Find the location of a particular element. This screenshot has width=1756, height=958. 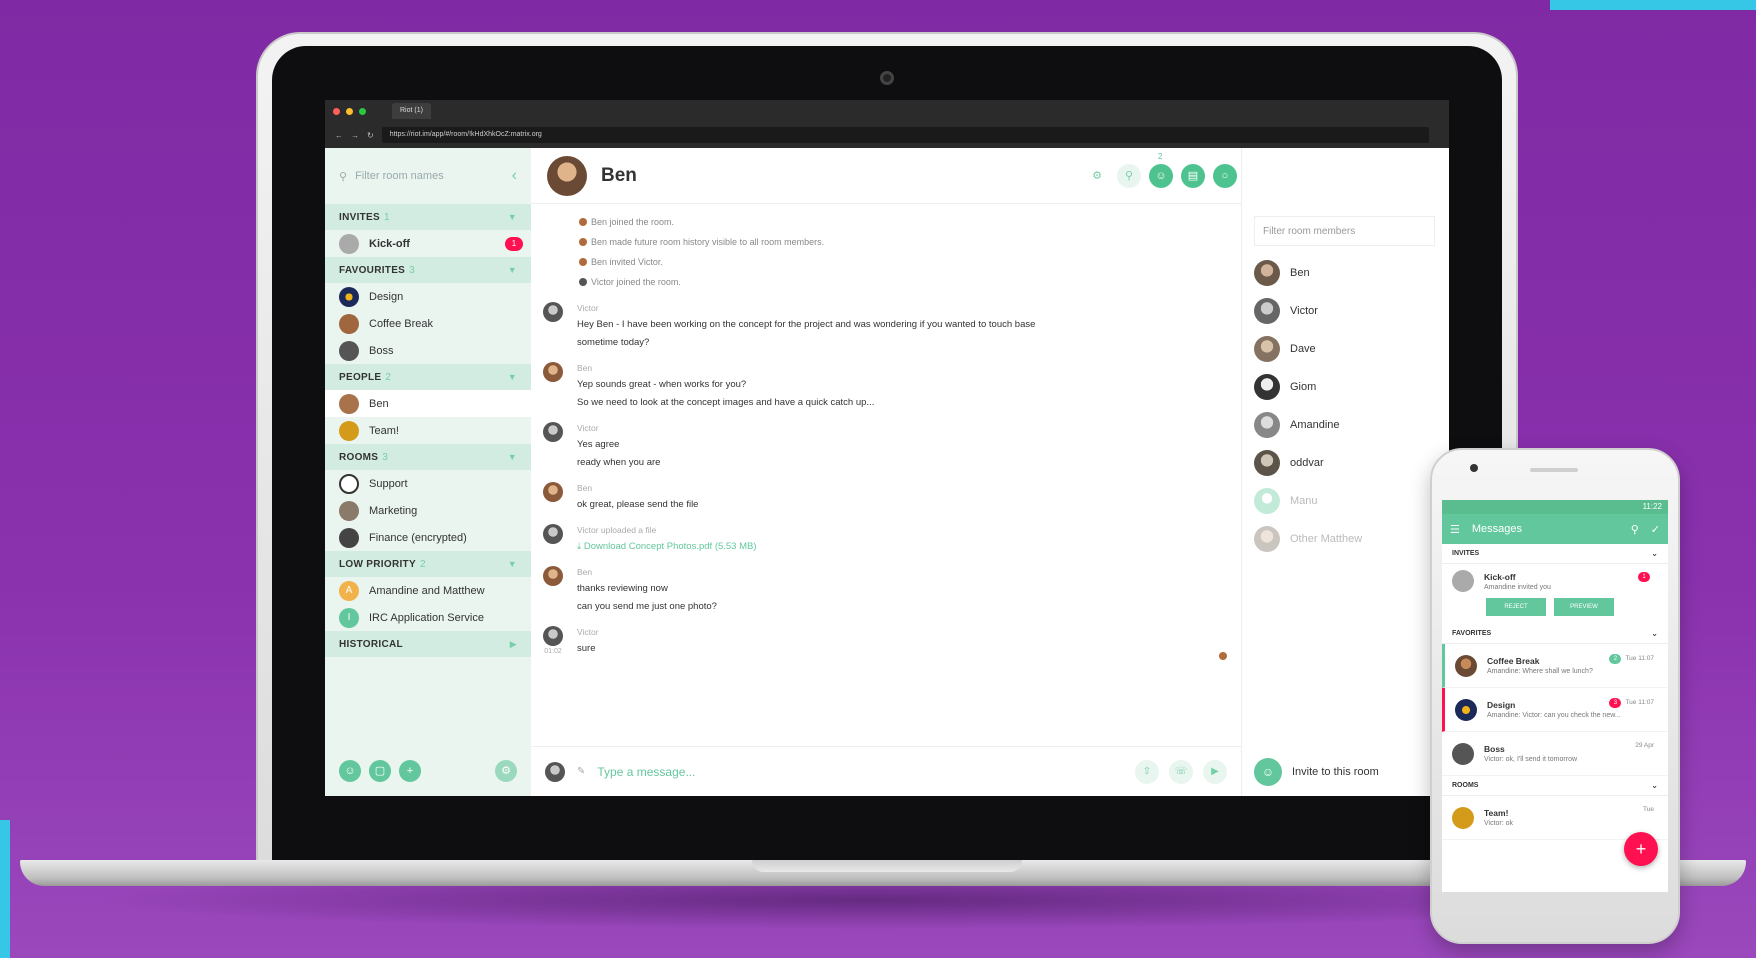

room-filter: ⚲ Filter room names ‹ is located at coordinates (428, 176).